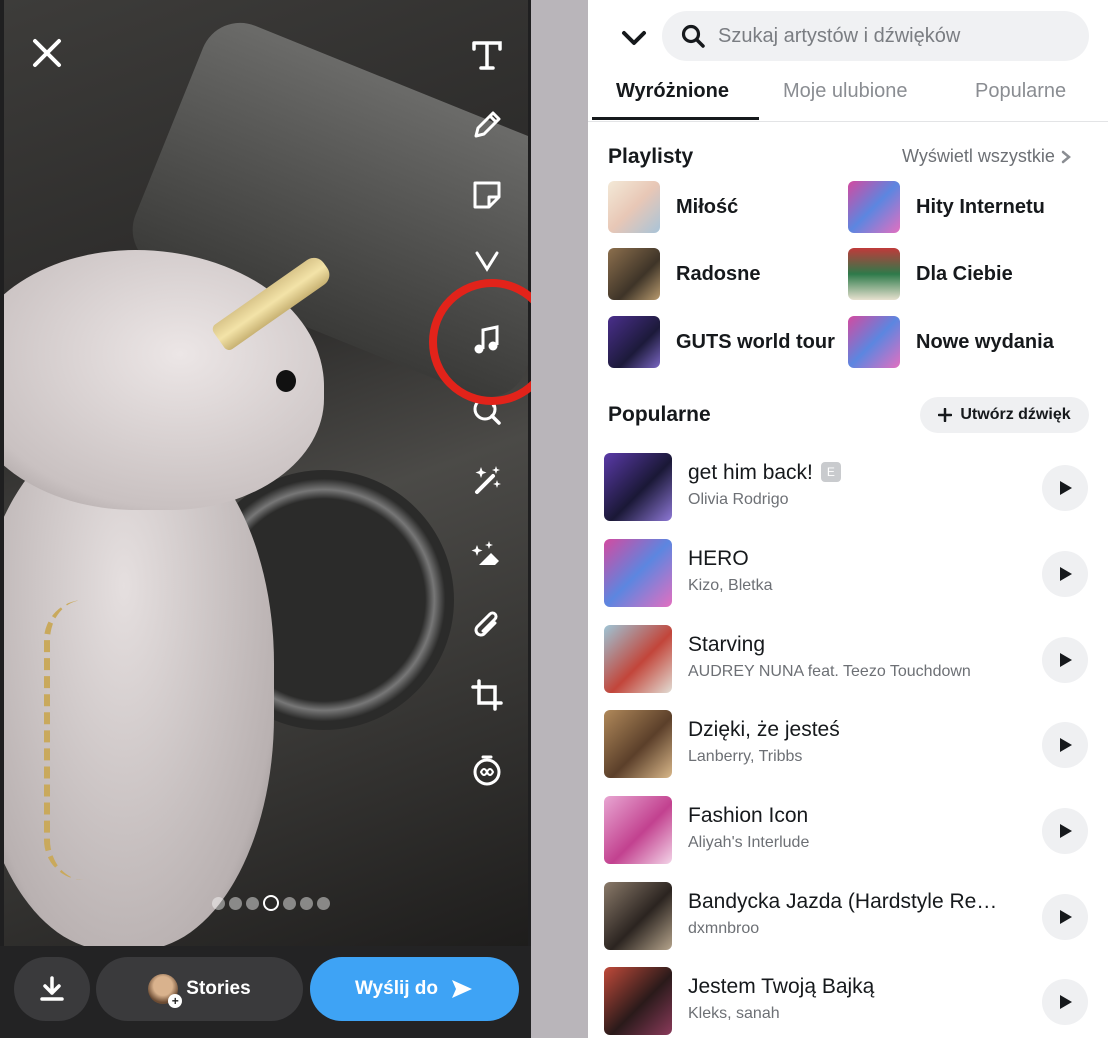 This screenshot has height=1038, width=1108. What do you see at coordinates (218, 988) in the screenshot?
I see `stories-label: Stories` at bounding box center [218, 988].